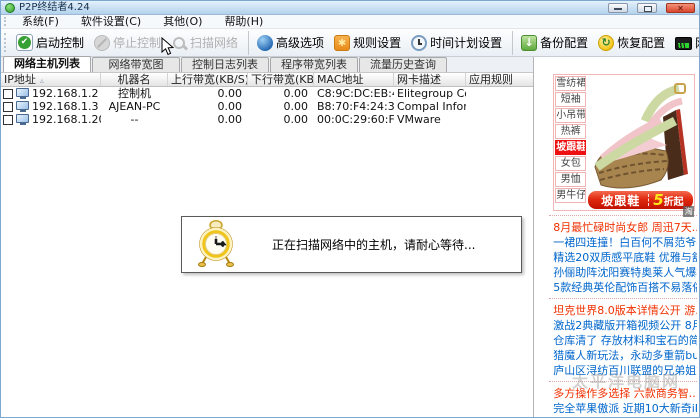  I want to click on product-image, so click(640, 133).